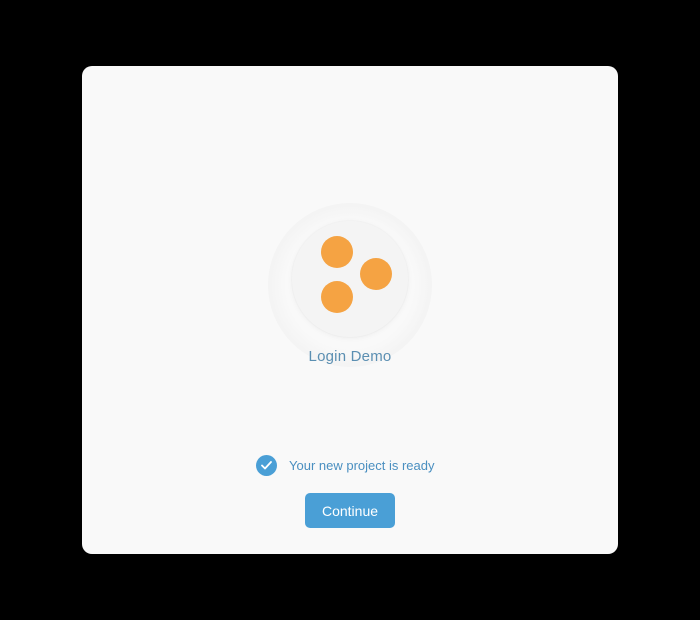  What do you see at coordinates (350, 356) in the screenshot?
I see `app-name: Login Demo` at bounding box center [350, 356].